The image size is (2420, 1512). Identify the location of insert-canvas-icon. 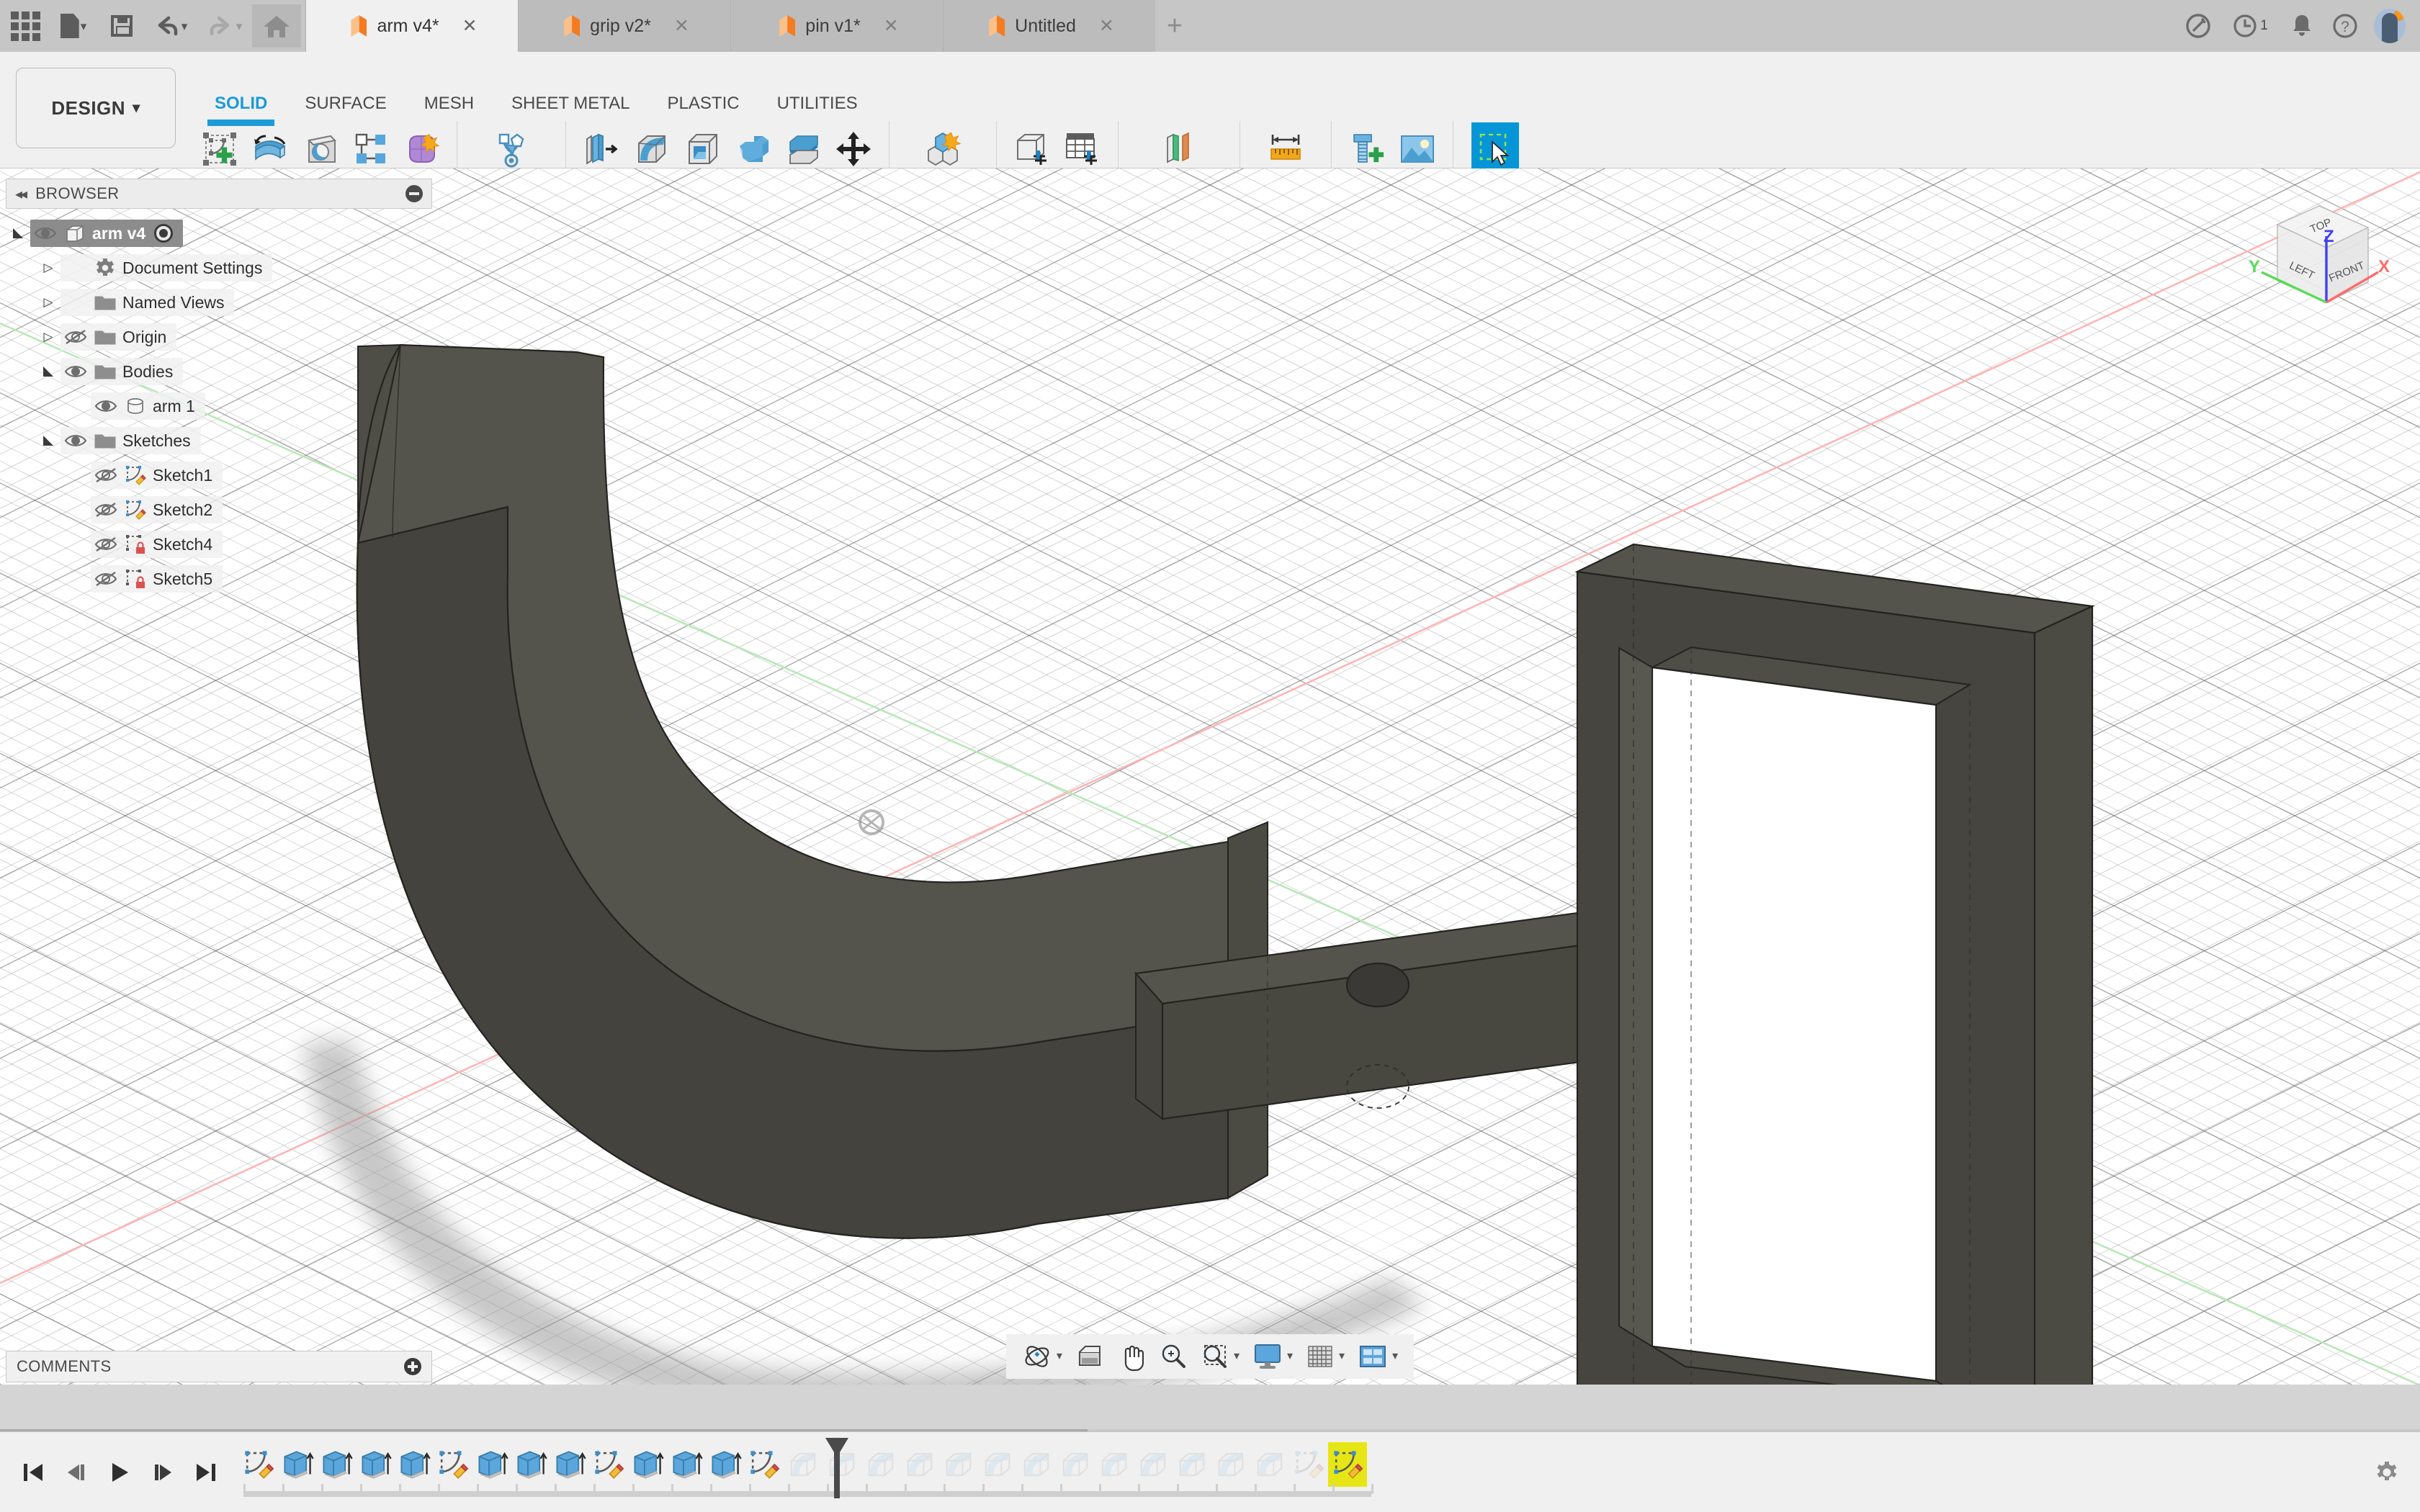
(1417, 149).